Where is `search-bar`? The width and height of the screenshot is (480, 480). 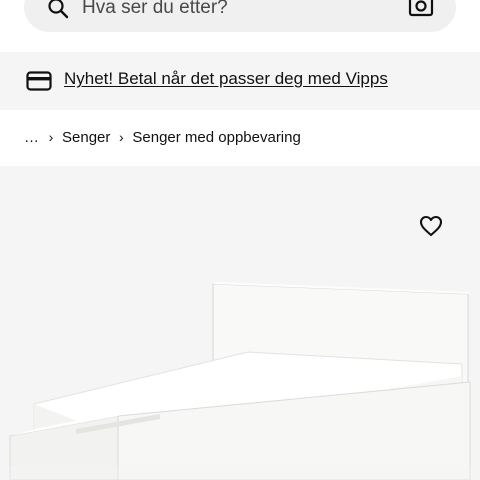 search-bar is located at coordinates (240, 16).